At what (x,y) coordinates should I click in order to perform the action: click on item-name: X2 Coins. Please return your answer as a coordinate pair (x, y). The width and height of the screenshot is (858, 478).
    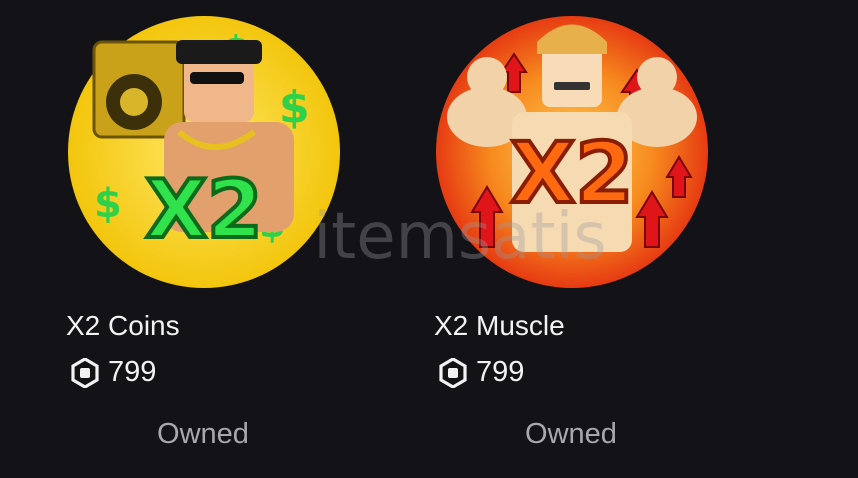
    Looking at the image, I should click on (123, 325).